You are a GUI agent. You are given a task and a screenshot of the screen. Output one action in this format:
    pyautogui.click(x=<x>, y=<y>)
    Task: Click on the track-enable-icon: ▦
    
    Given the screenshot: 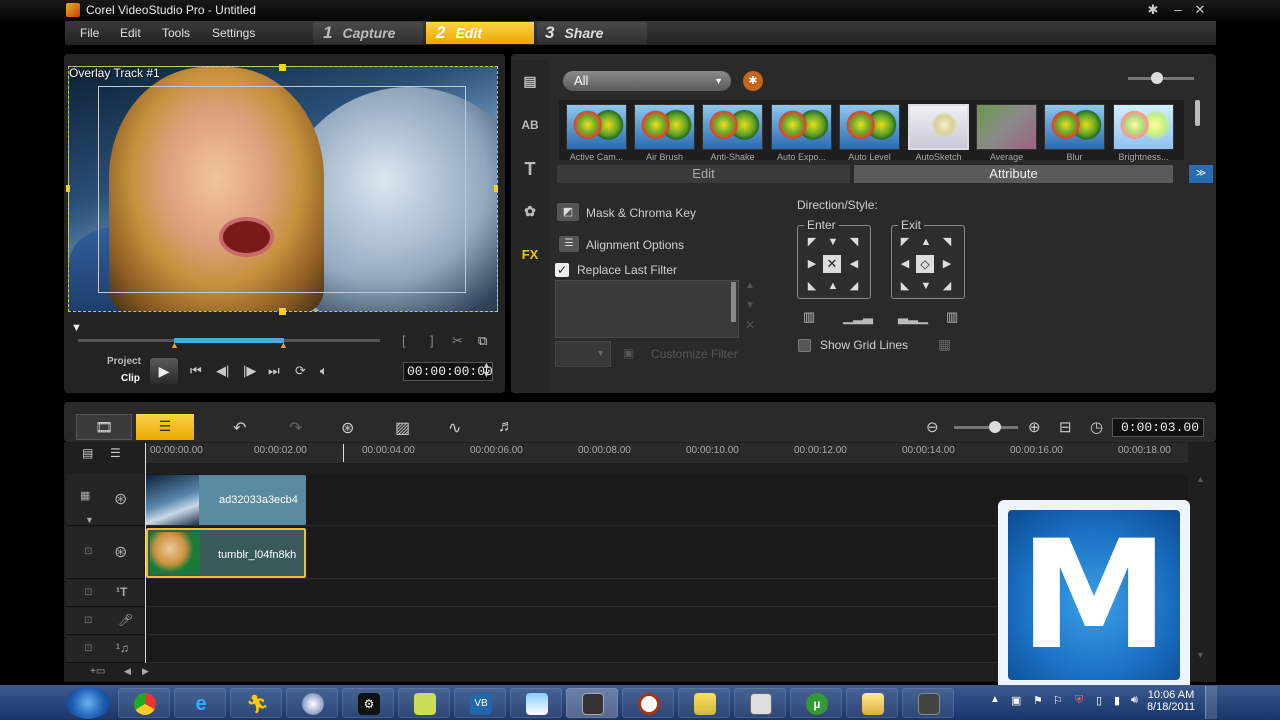 What is the action you would take?
    pyautogui.click(x=85, y=495)
    